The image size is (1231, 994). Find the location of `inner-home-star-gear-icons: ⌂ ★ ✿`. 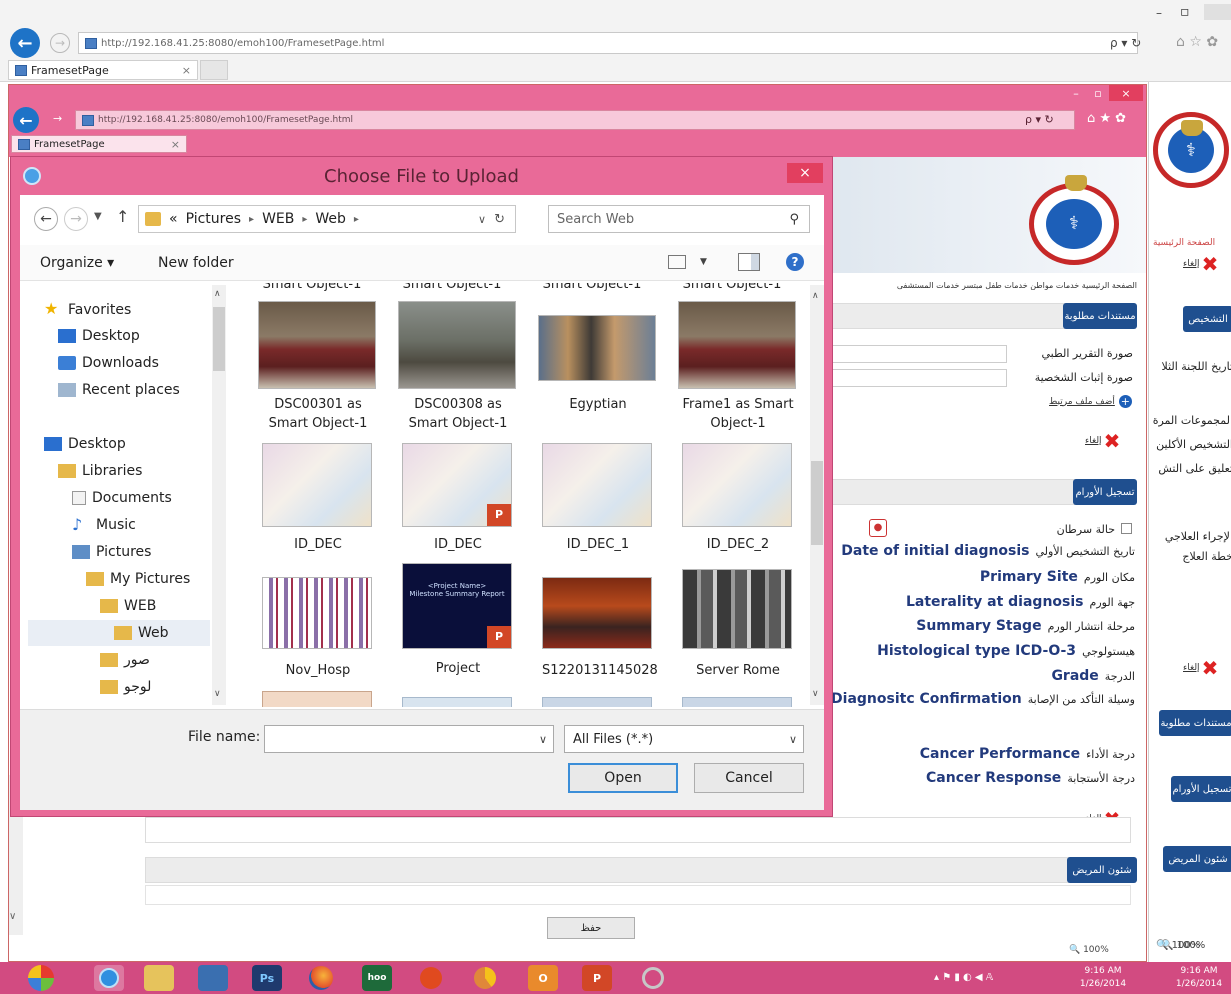

inner-home-star-gear-icons: ⌂ ★ ✿ is located at coordinates (1106, 118).